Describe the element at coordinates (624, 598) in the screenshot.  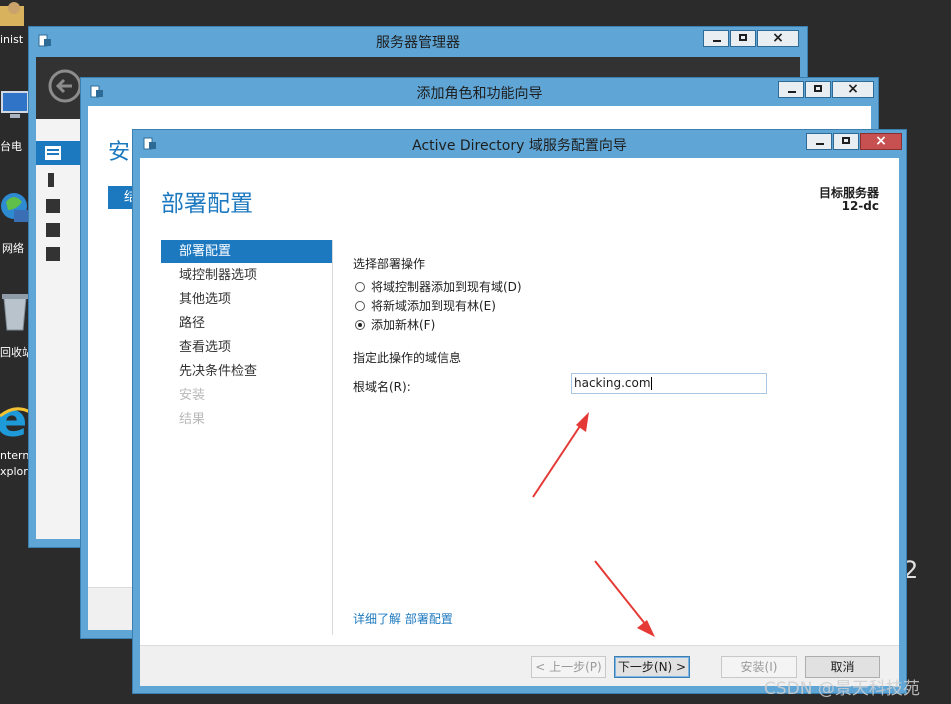
I see `annotation-arrow-to-next-button` at that location.